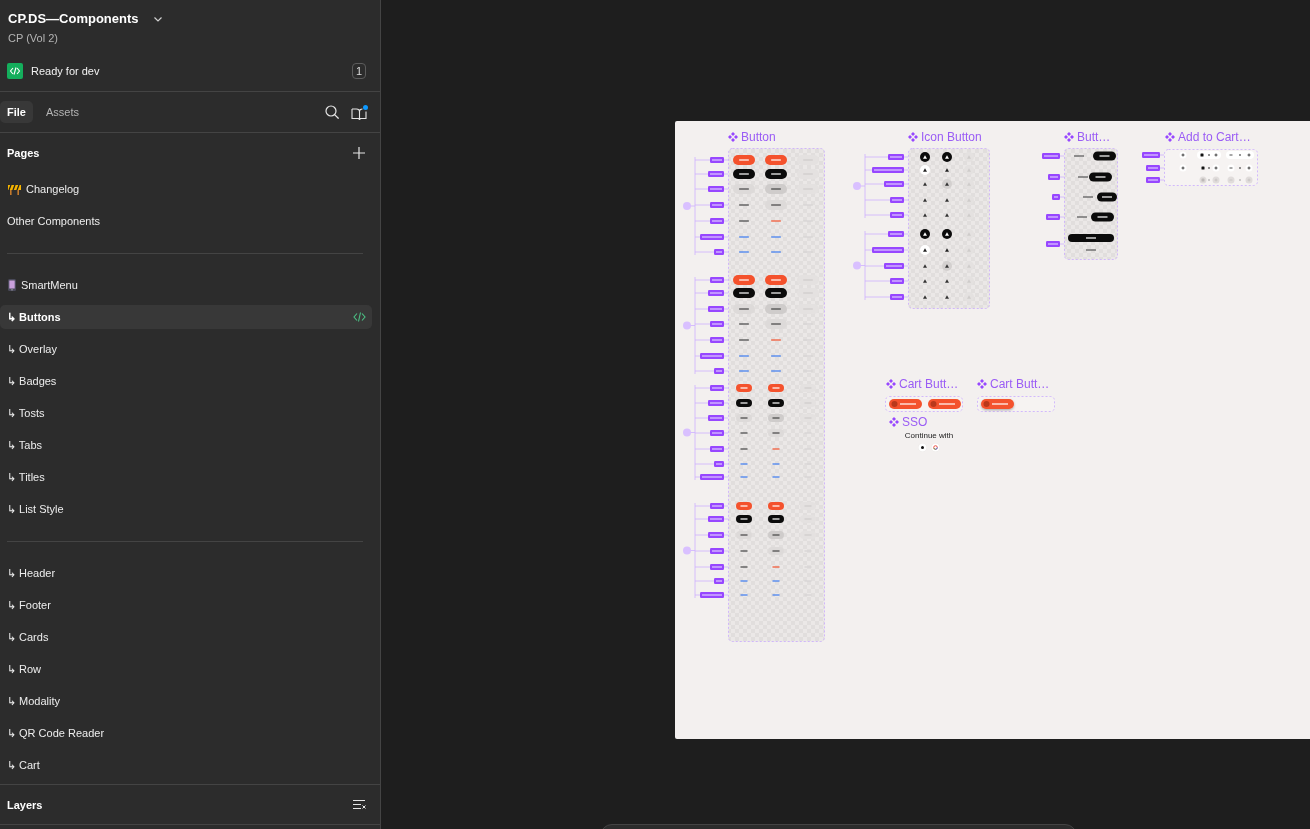 This screenshot has width=1310, height=829. I want to click on layers-heading: Layers, so click(25, 804).